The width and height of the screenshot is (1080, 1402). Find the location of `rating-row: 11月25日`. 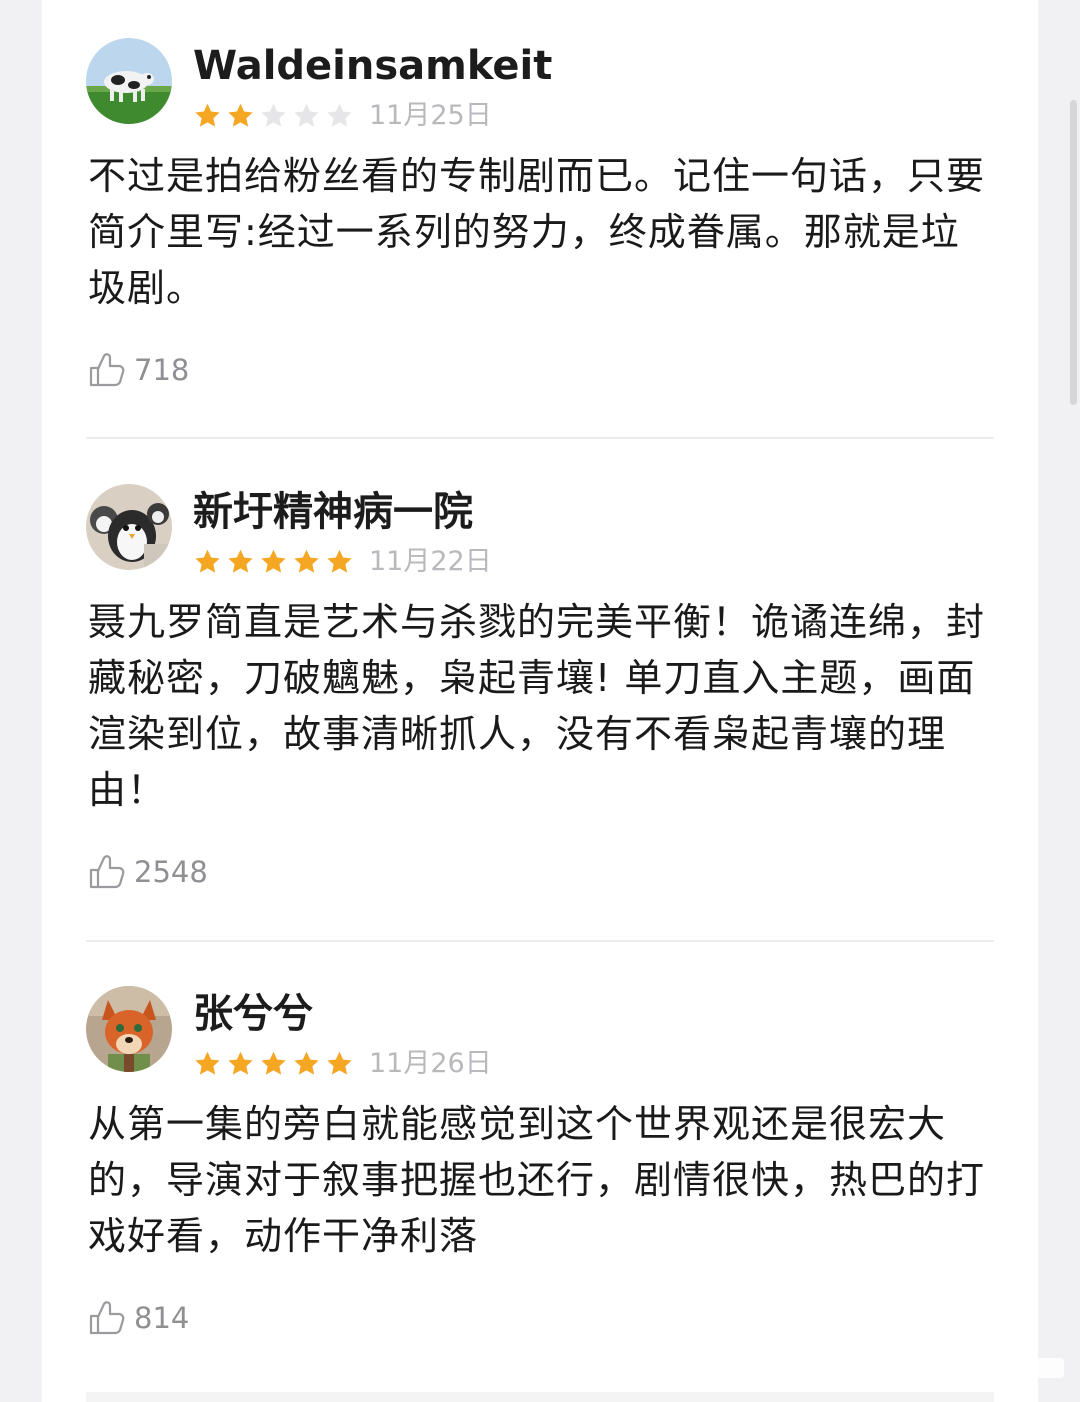

rating-row: 11月25日 is located at coordinates (342, 116).